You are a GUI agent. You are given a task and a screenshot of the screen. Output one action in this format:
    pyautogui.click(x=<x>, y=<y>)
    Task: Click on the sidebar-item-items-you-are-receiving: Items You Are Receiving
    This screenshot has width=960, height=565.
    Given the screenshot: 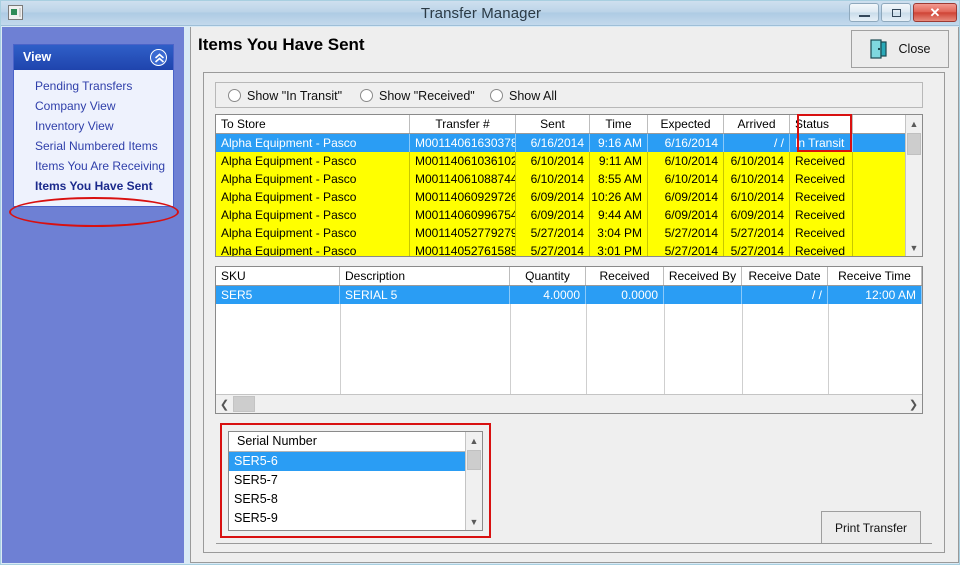 What is the action you would take?
    pyautogui.click(x=93, y=166)
    